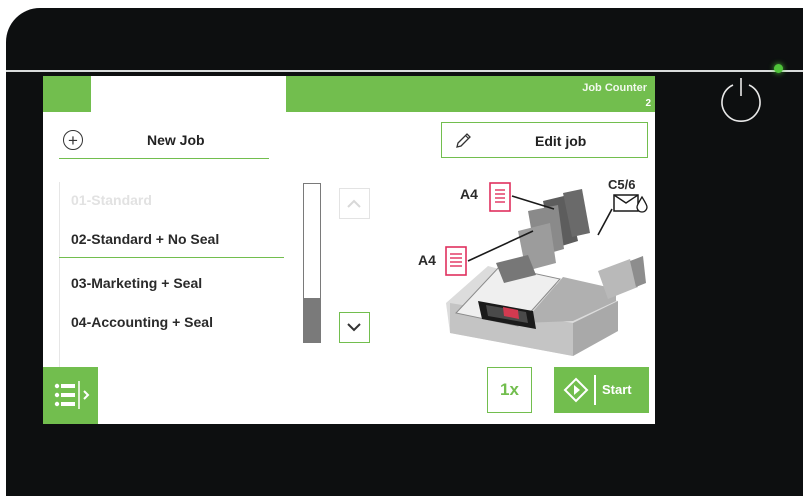 The image size is (803, 496). Describe the element at coordinates (741, 101) in the screenshot. I see `power-button-icon` at that location.